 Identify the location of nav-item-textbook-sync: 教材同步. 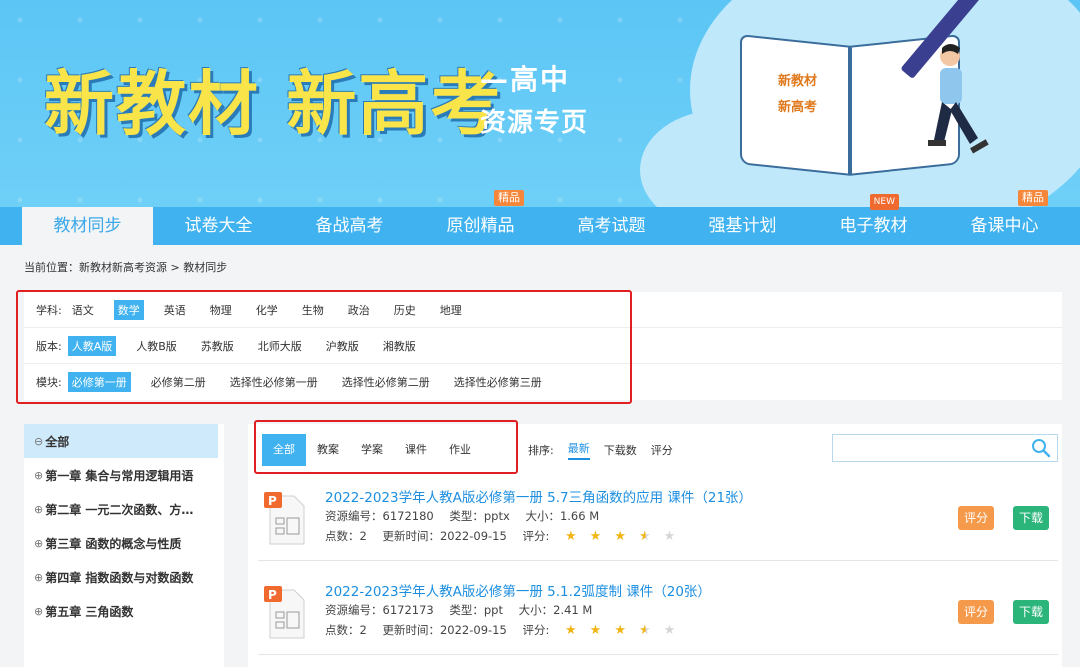
(87, 226).